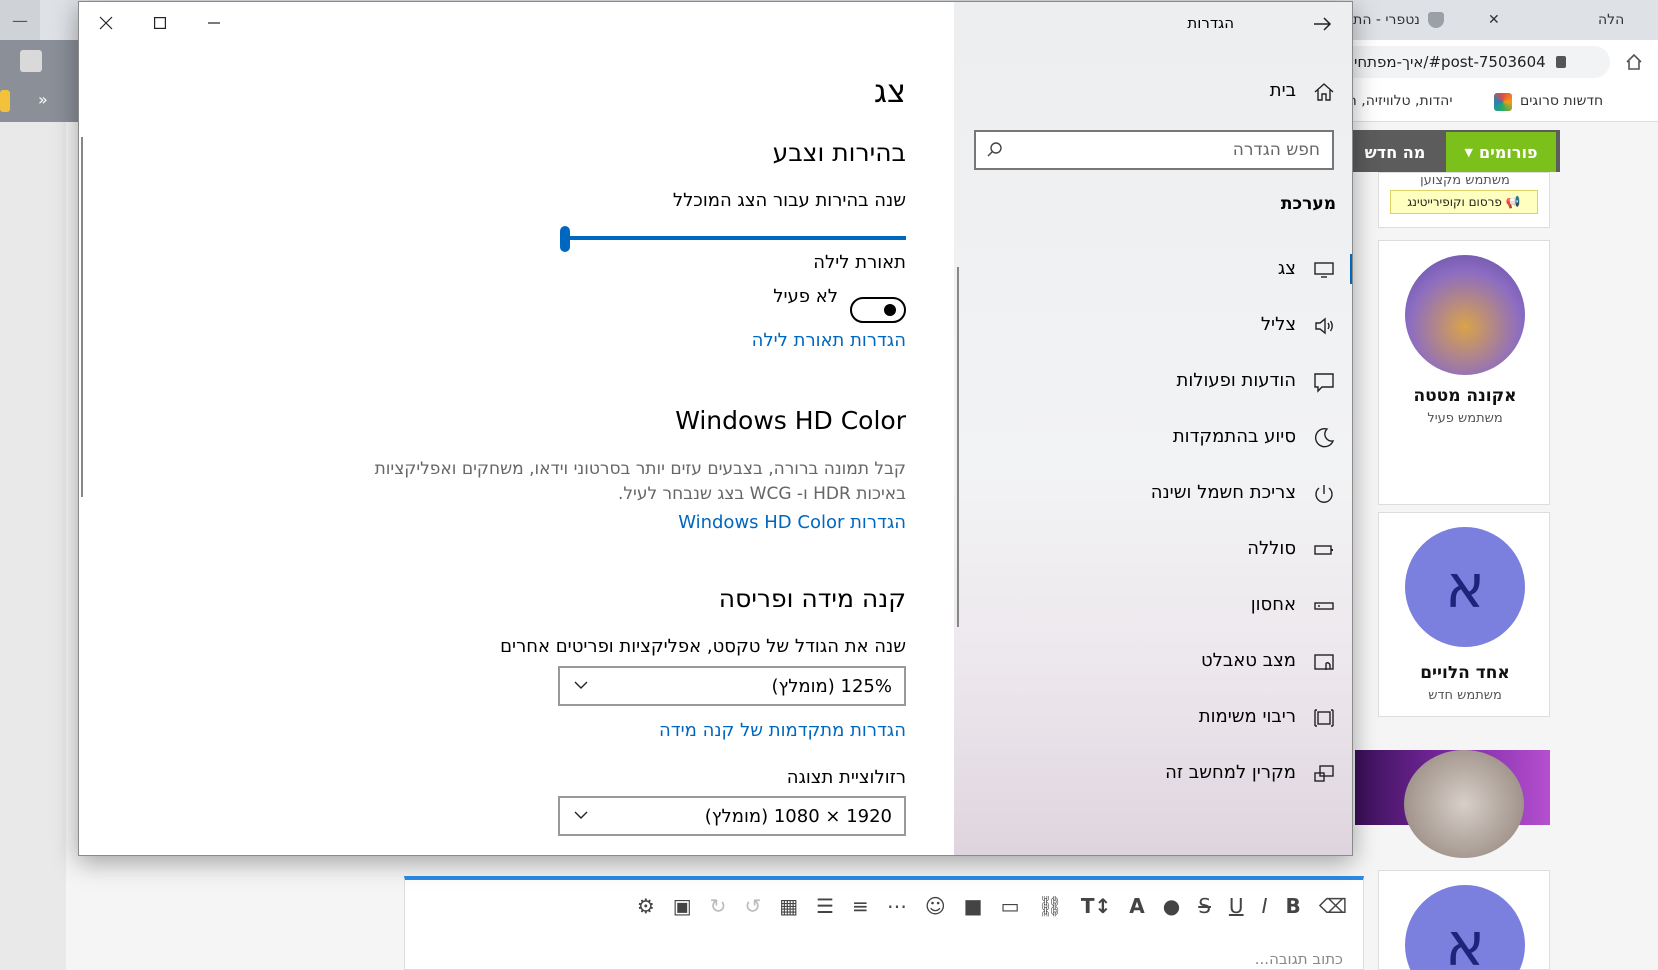  Describe the element at coordinates (1236, 380) in the screenshot. I see `nav-item-label: הודעות ופעולות` at that location.